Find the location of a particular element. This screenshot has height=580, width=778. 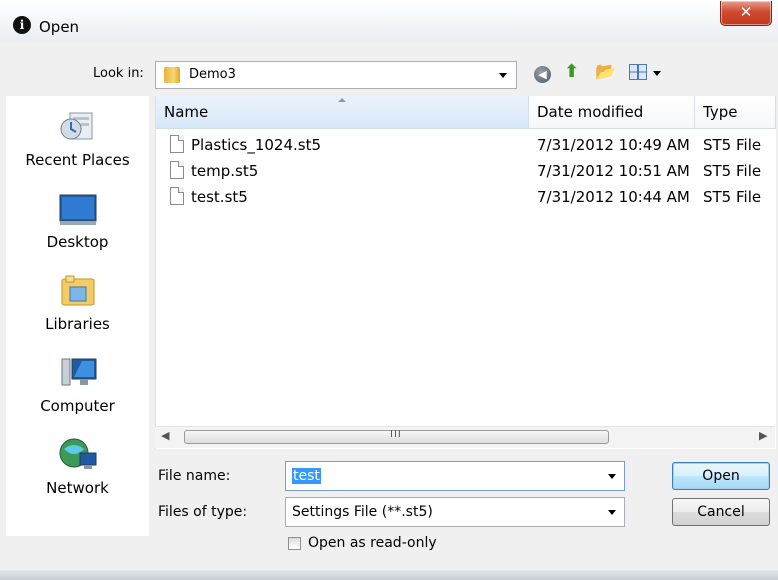

file-name: Plastics_1024.st5 is located at coordinates (256, 145).